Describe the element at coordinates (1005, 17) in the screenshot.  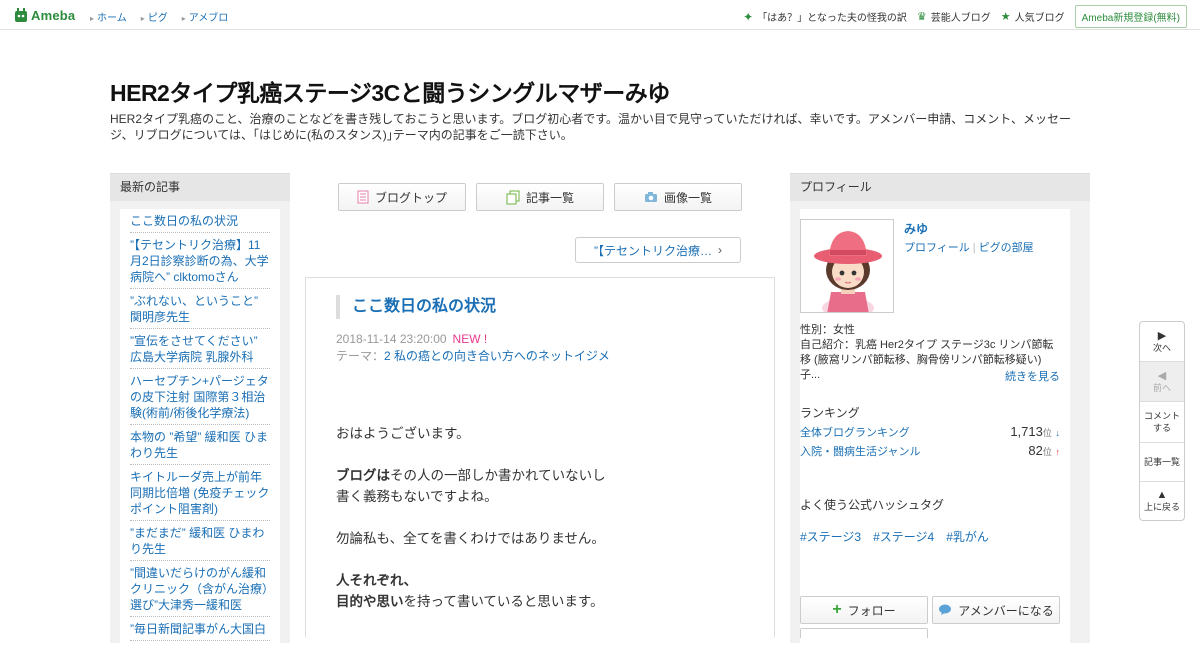
I see `star-icon: ★` at that location.